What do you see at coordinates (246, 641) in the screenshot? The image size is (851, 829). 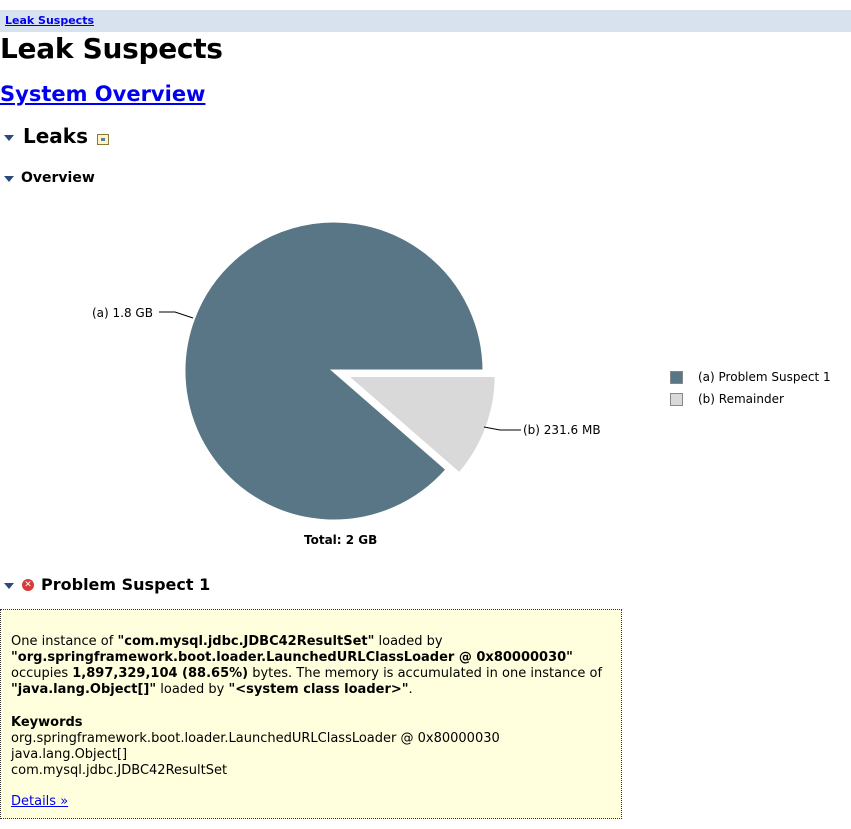 I see `desc-class-name: "com.mysql.jdbc.JDBC42ResultSet"` at bounding box center [246, 641].